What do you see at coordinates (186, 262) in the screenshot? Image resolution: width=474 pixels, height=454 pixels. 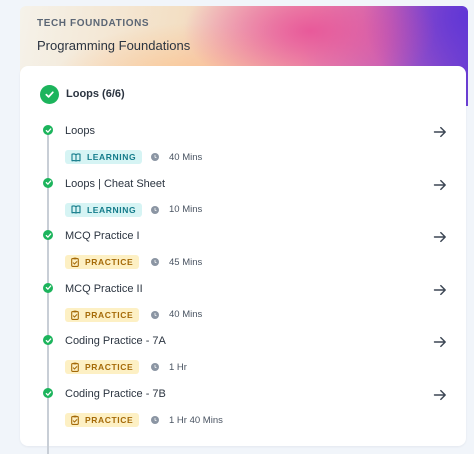 I see `duration-text: 45 Mins` at bounding box center [186, 262].